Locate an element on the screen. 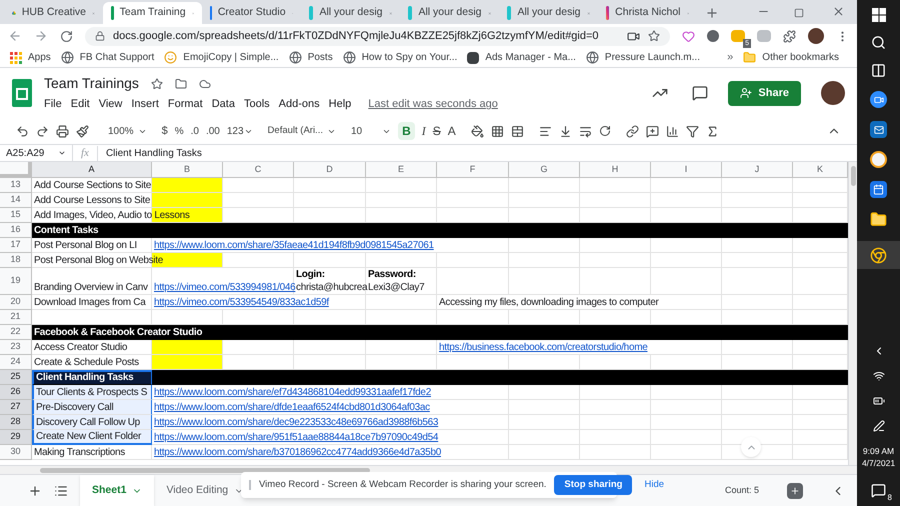 Image resolution: width=900 pixels, height=506 pixels. text-rotation-icon is located at coordinates (604, 131).